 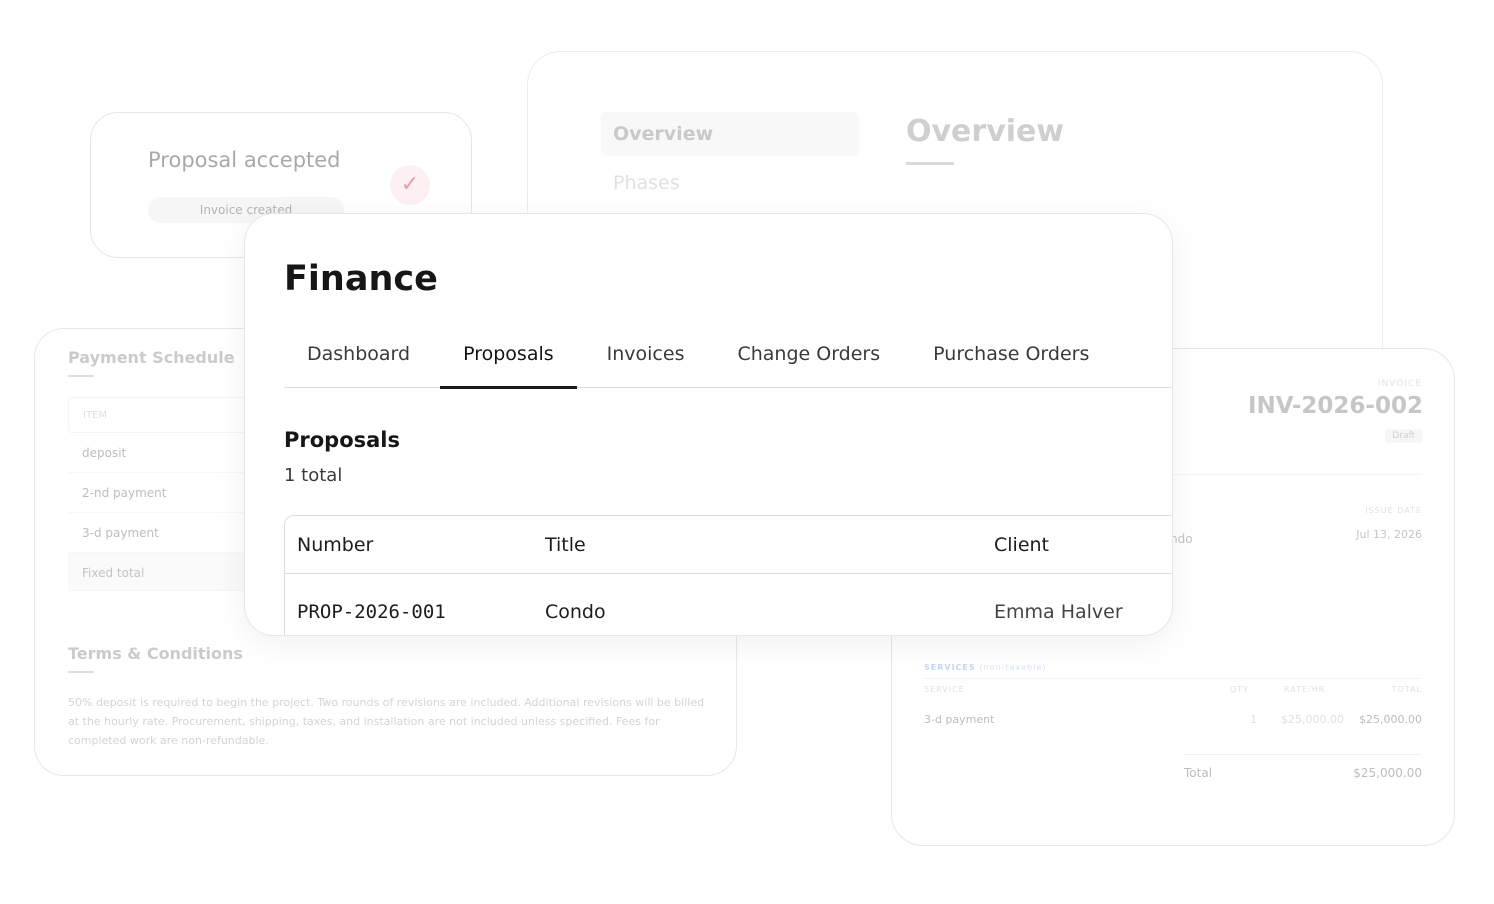 What do you see at coordinates (508, 359) in the screenshot?
I see `tab-proposals: Proposals` at bounding box center [508, 359].